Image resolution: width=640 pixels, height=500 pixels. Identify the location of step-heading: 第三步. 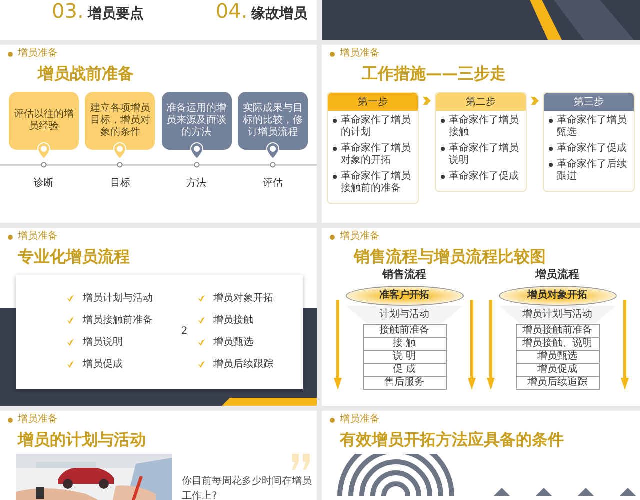
(589, 102).